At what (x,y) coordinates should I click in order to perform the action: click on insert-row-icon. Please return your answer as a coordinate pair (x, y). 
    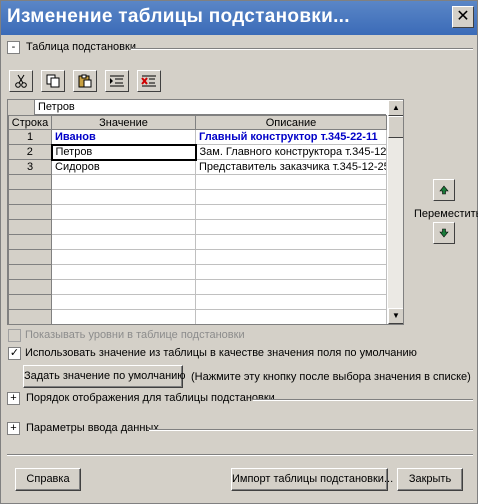
    Looking at the image, I should click on (117, 81).